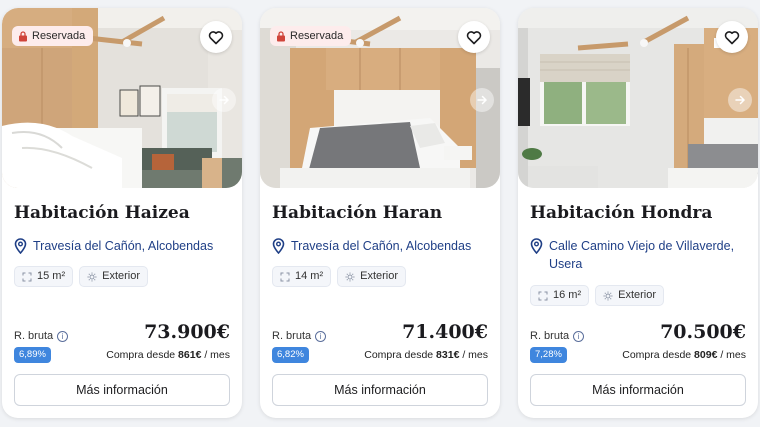  What do you see at coordinates (638, 98) in the screenshot?
I see `room-photo` at bounding box center [638, 98].